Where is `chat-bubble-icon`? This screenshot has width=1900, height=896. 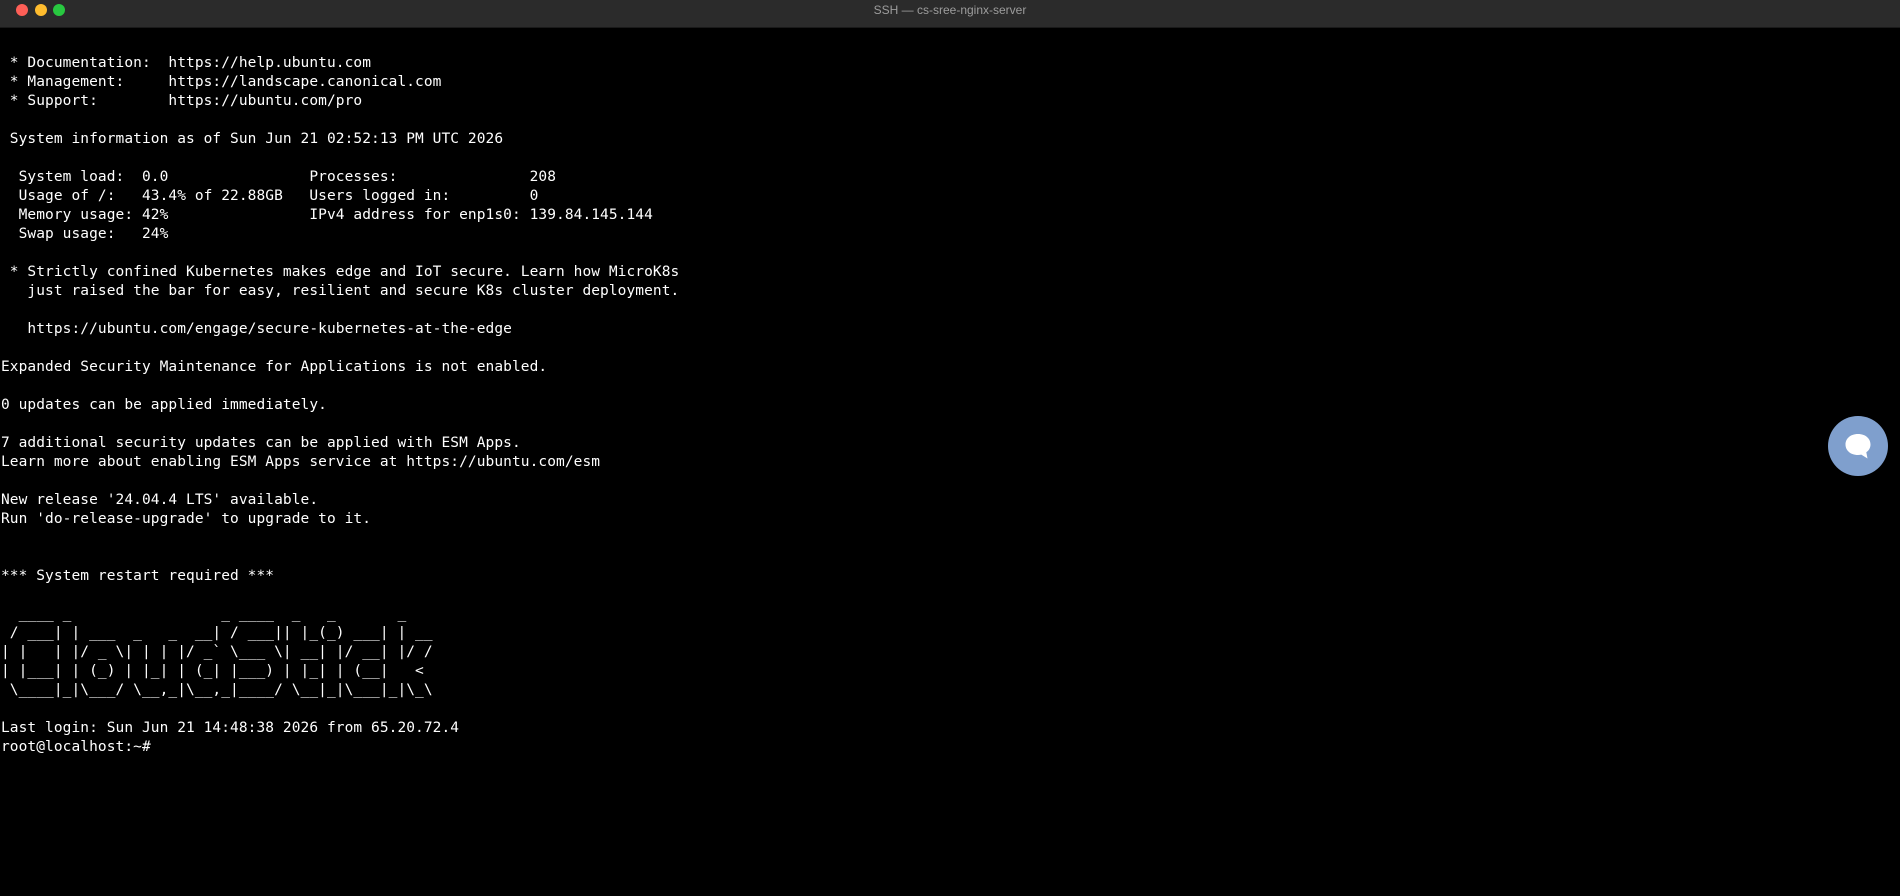
chat-bubble-icon is located at coordinates (1858, 446).